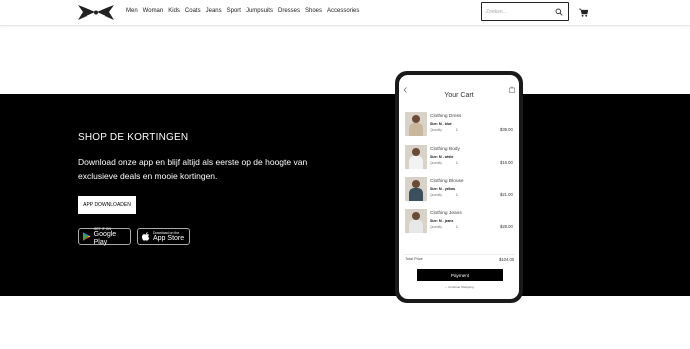  I want to click on cart-item-price: $21.00, so click(506, 194).